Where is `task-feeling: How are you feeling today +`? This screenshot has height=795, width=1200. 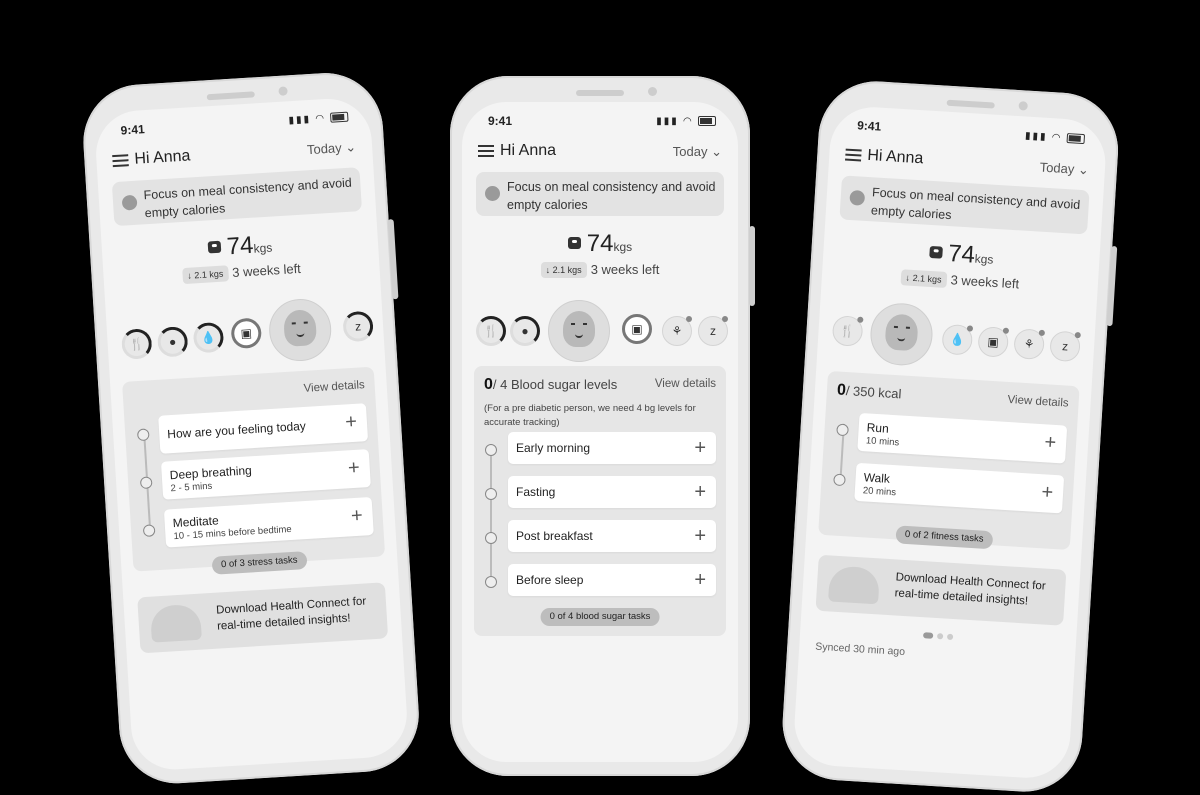 task-feeling: How are you feeling today + is located at coordinates (263, 428).